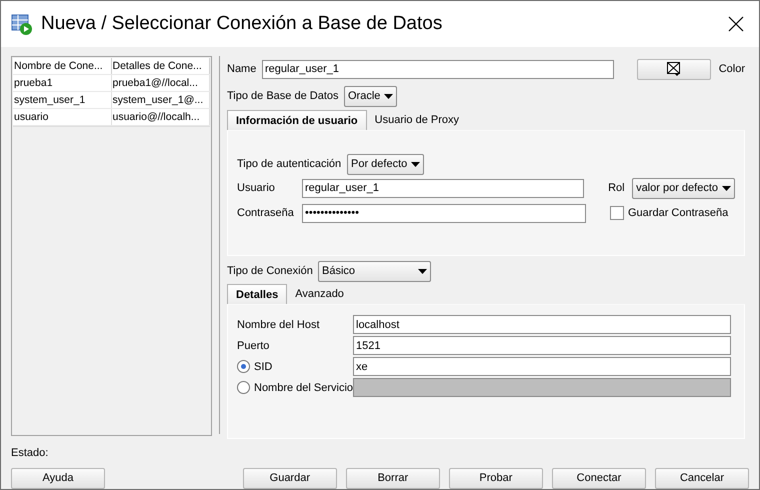 Image resolution: width=760 pixels, height=490 pixels. Describe the element at coordinates (732, 69) in the screenshot. I see `color-label: Color` at that location.